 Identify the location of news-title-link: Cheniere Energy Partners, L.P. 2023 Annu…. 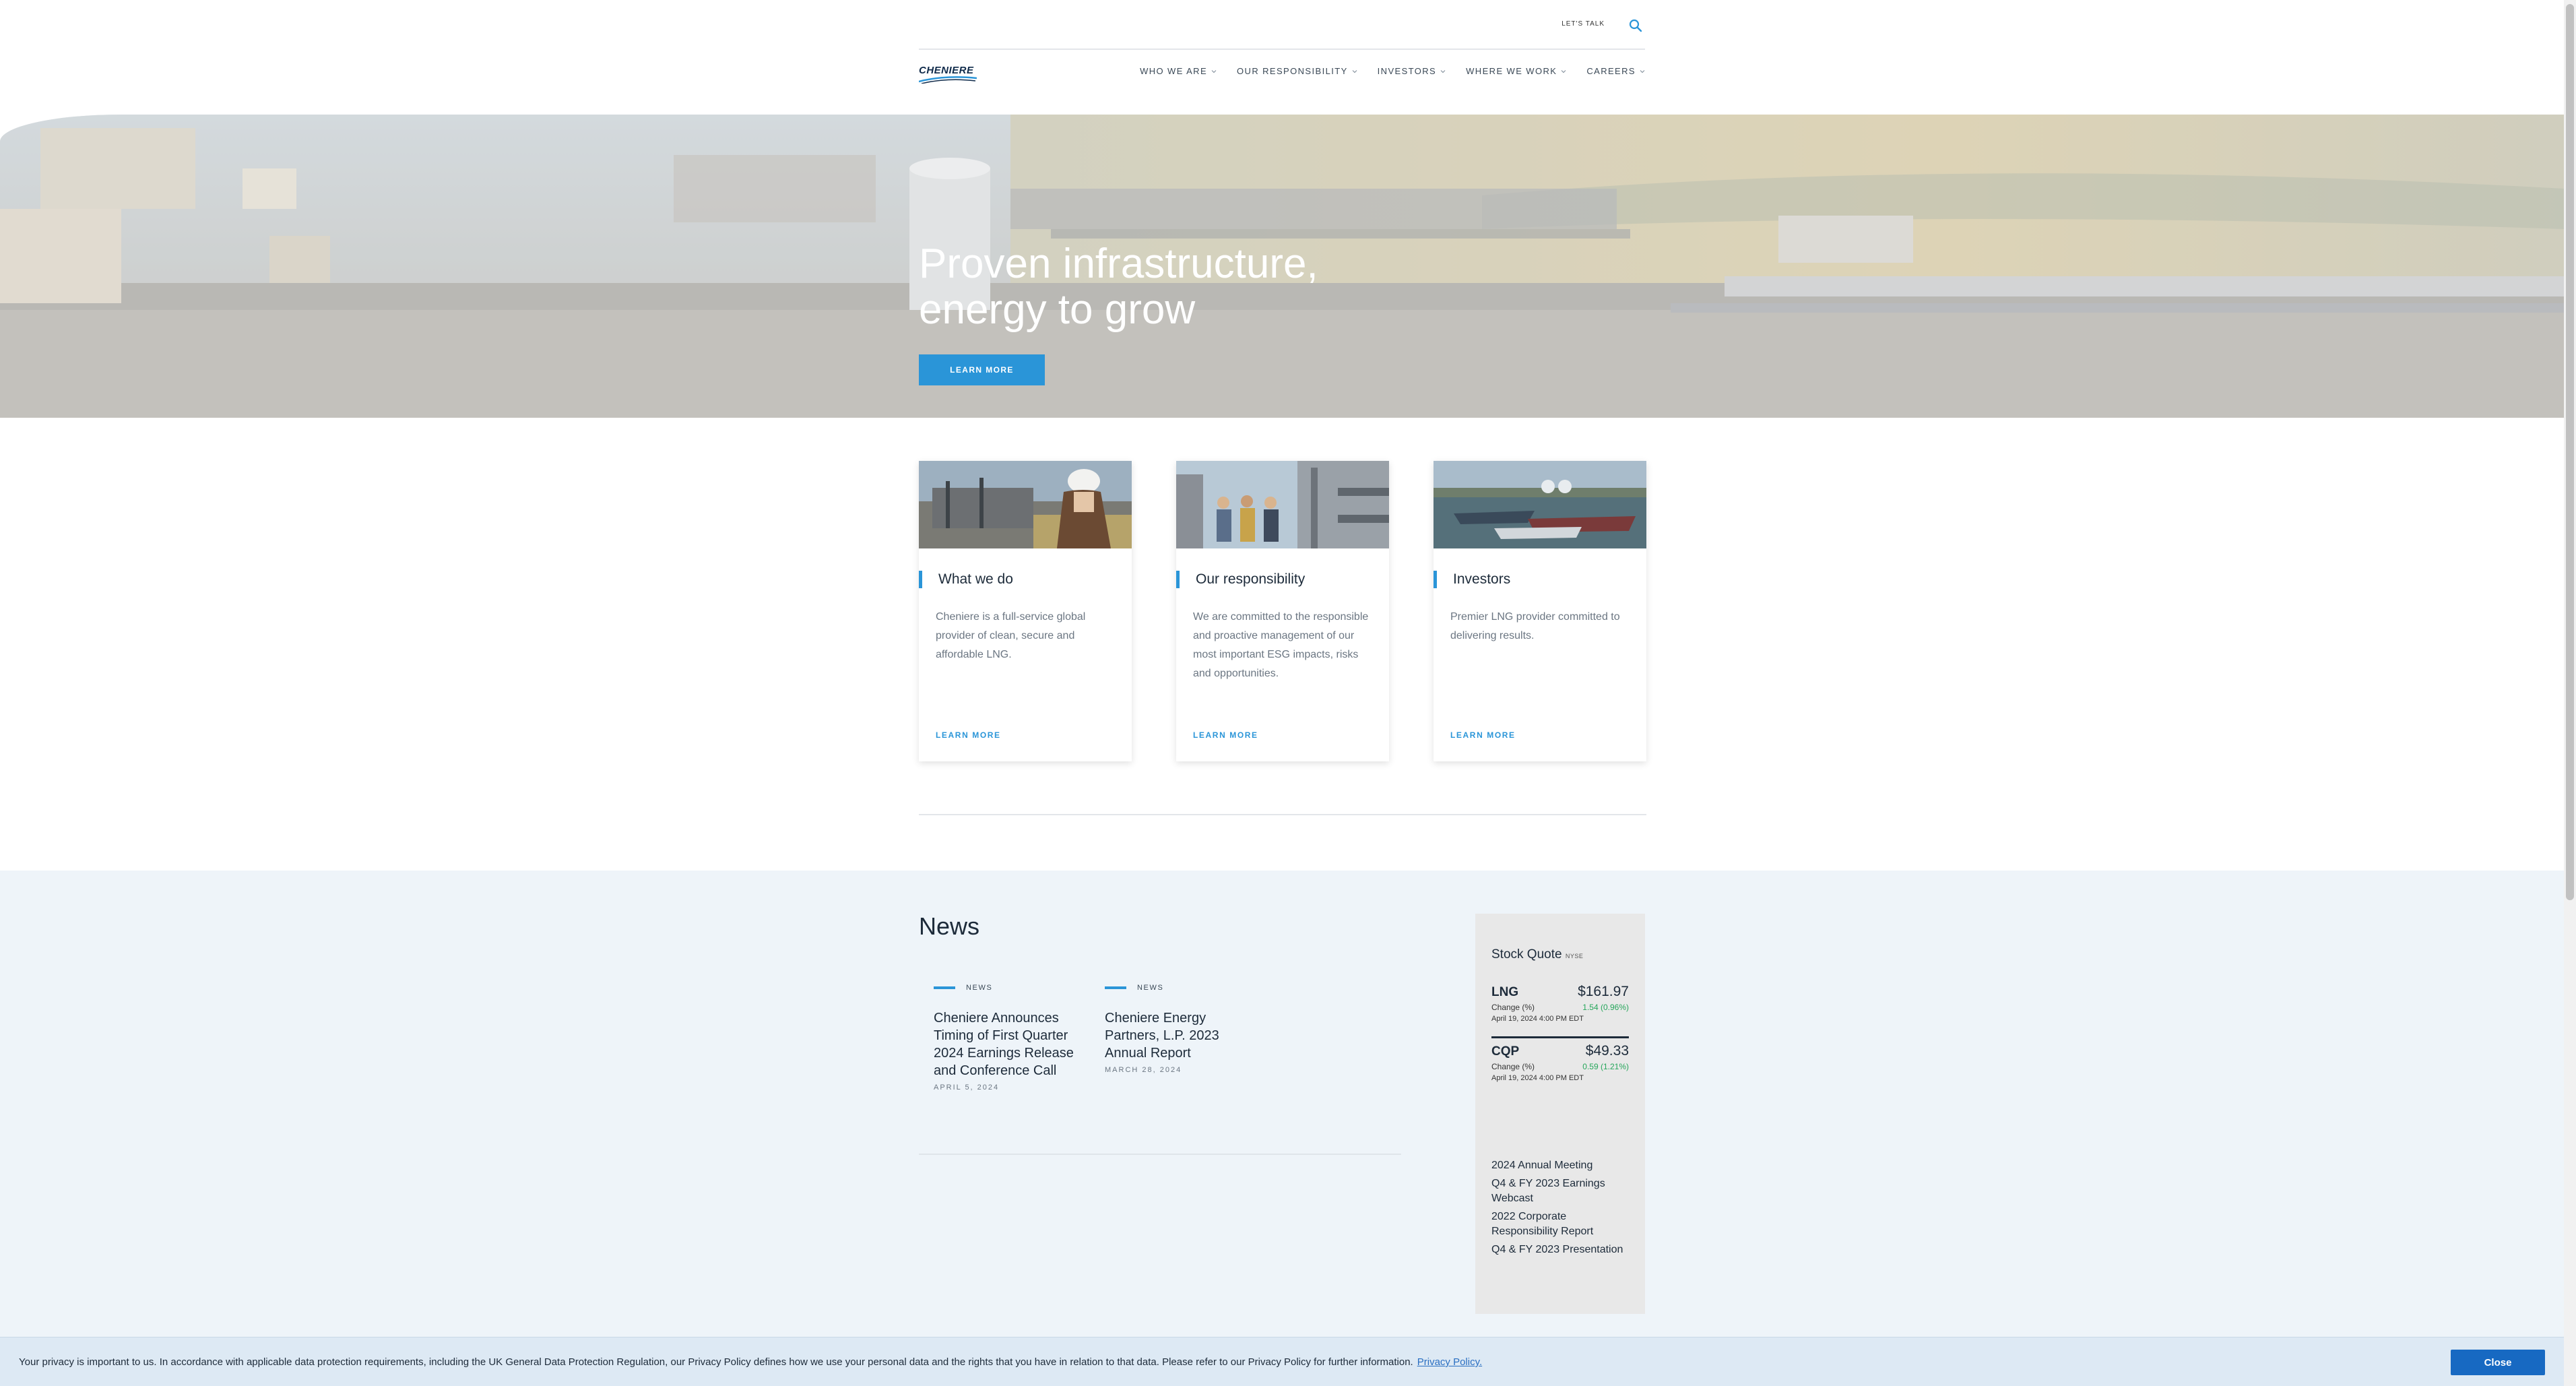
(1176, 1035).